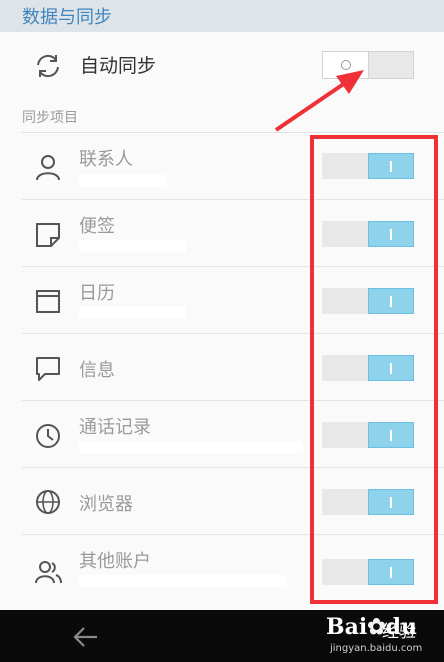  Describe the element at coordinates (222, 434) in the screenshot. I see `sync-item-call-log: 通话记录` at that location.